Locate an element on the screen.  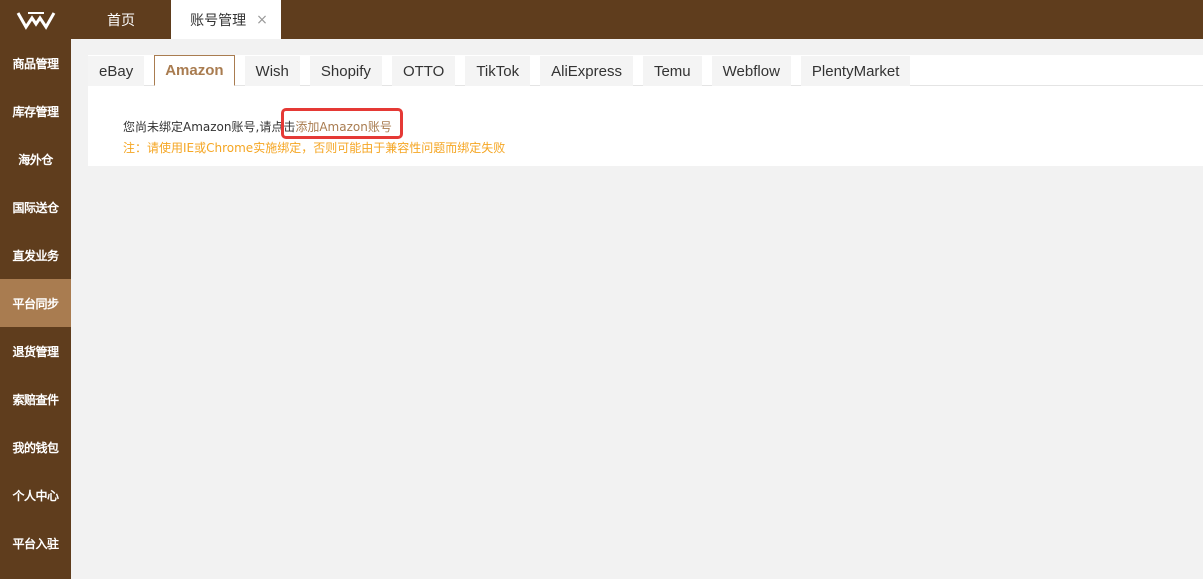
close-icon: × is located at coordinates (262, 20).